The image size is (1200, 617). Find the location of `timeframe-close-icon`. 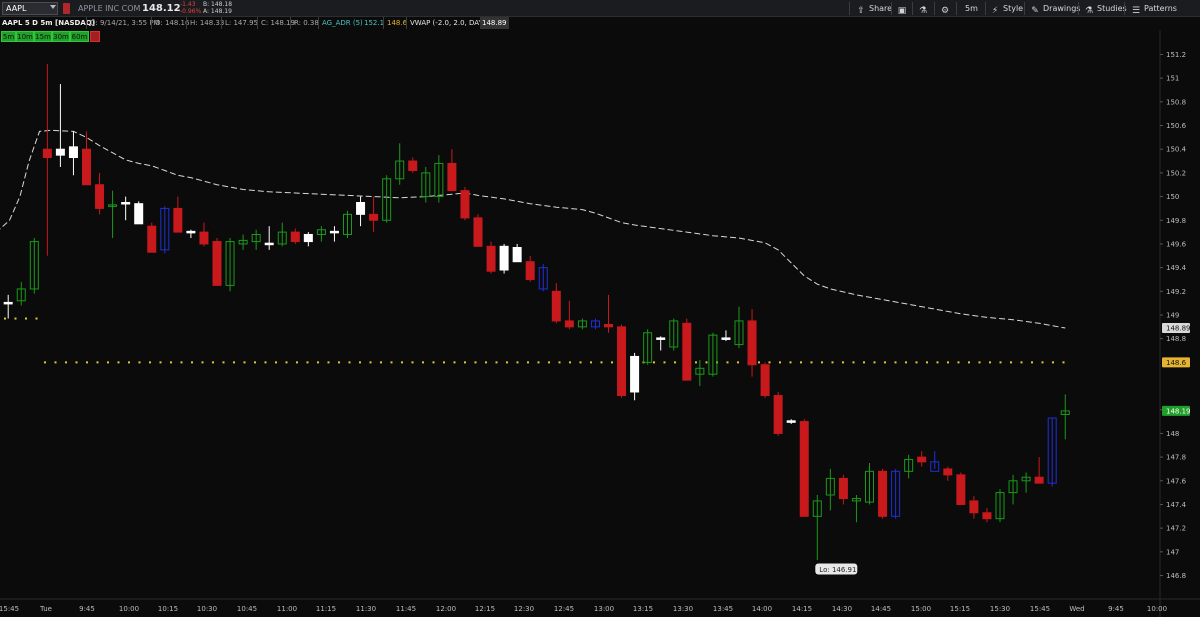

timeframe-close-icon is located at coordinates (95, 36).